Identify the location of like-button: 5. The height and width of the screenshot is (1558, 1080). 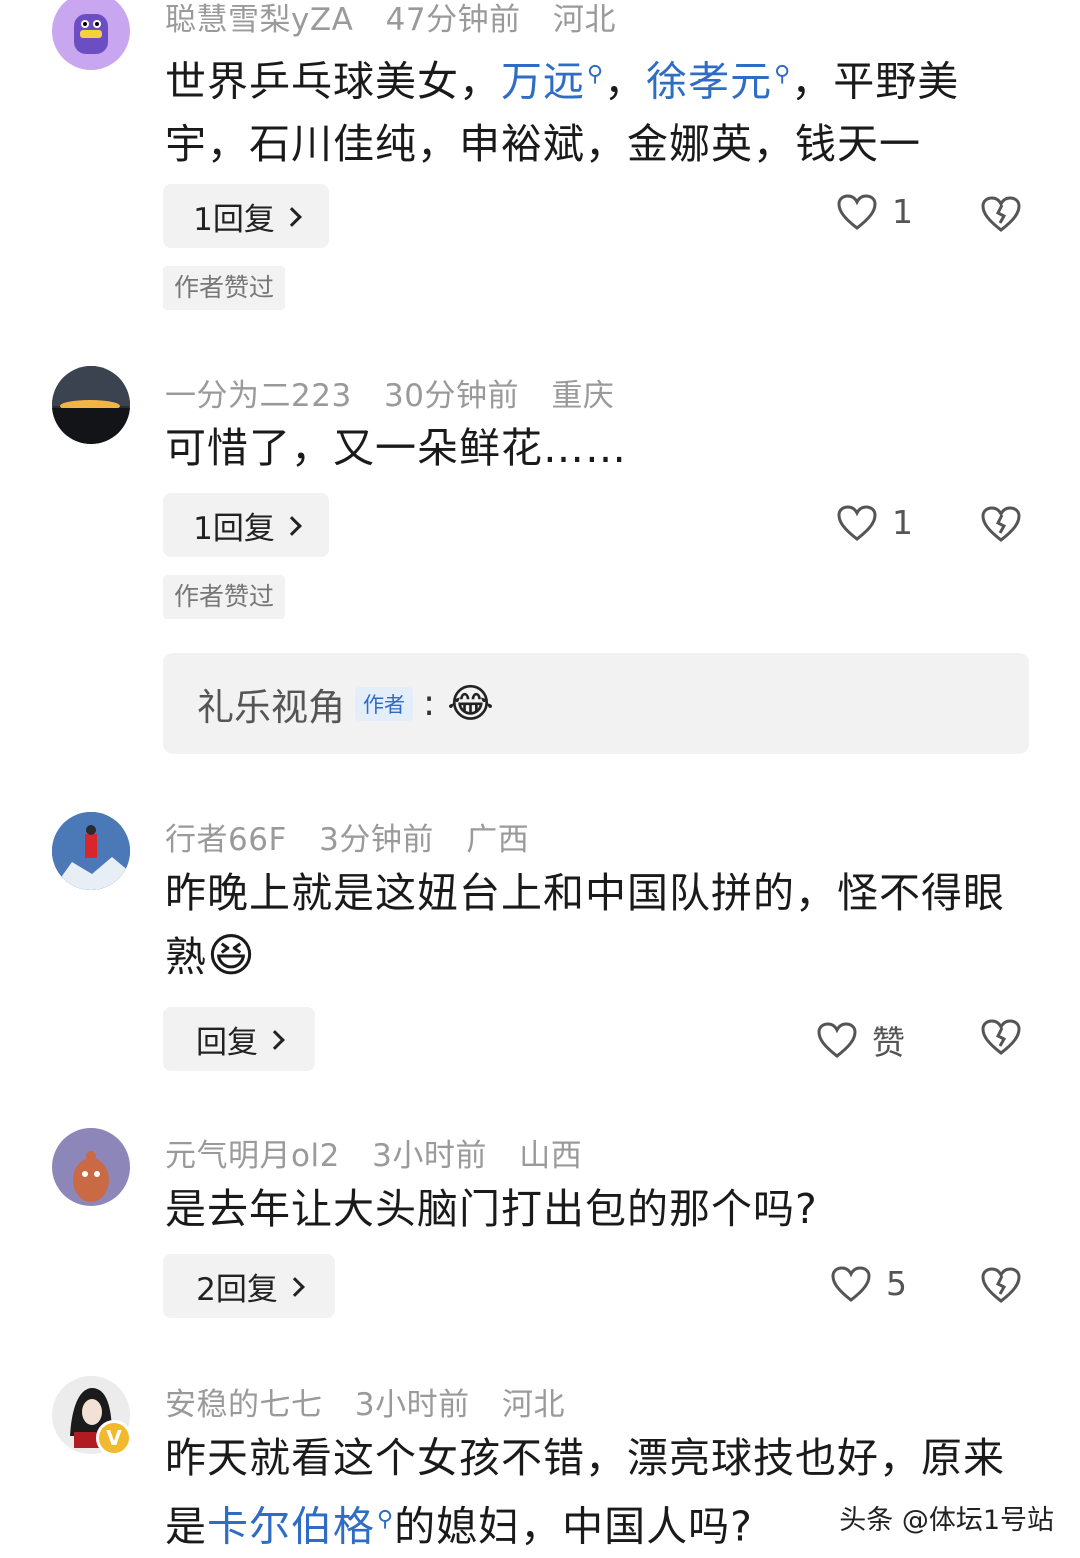
(868, 1283).